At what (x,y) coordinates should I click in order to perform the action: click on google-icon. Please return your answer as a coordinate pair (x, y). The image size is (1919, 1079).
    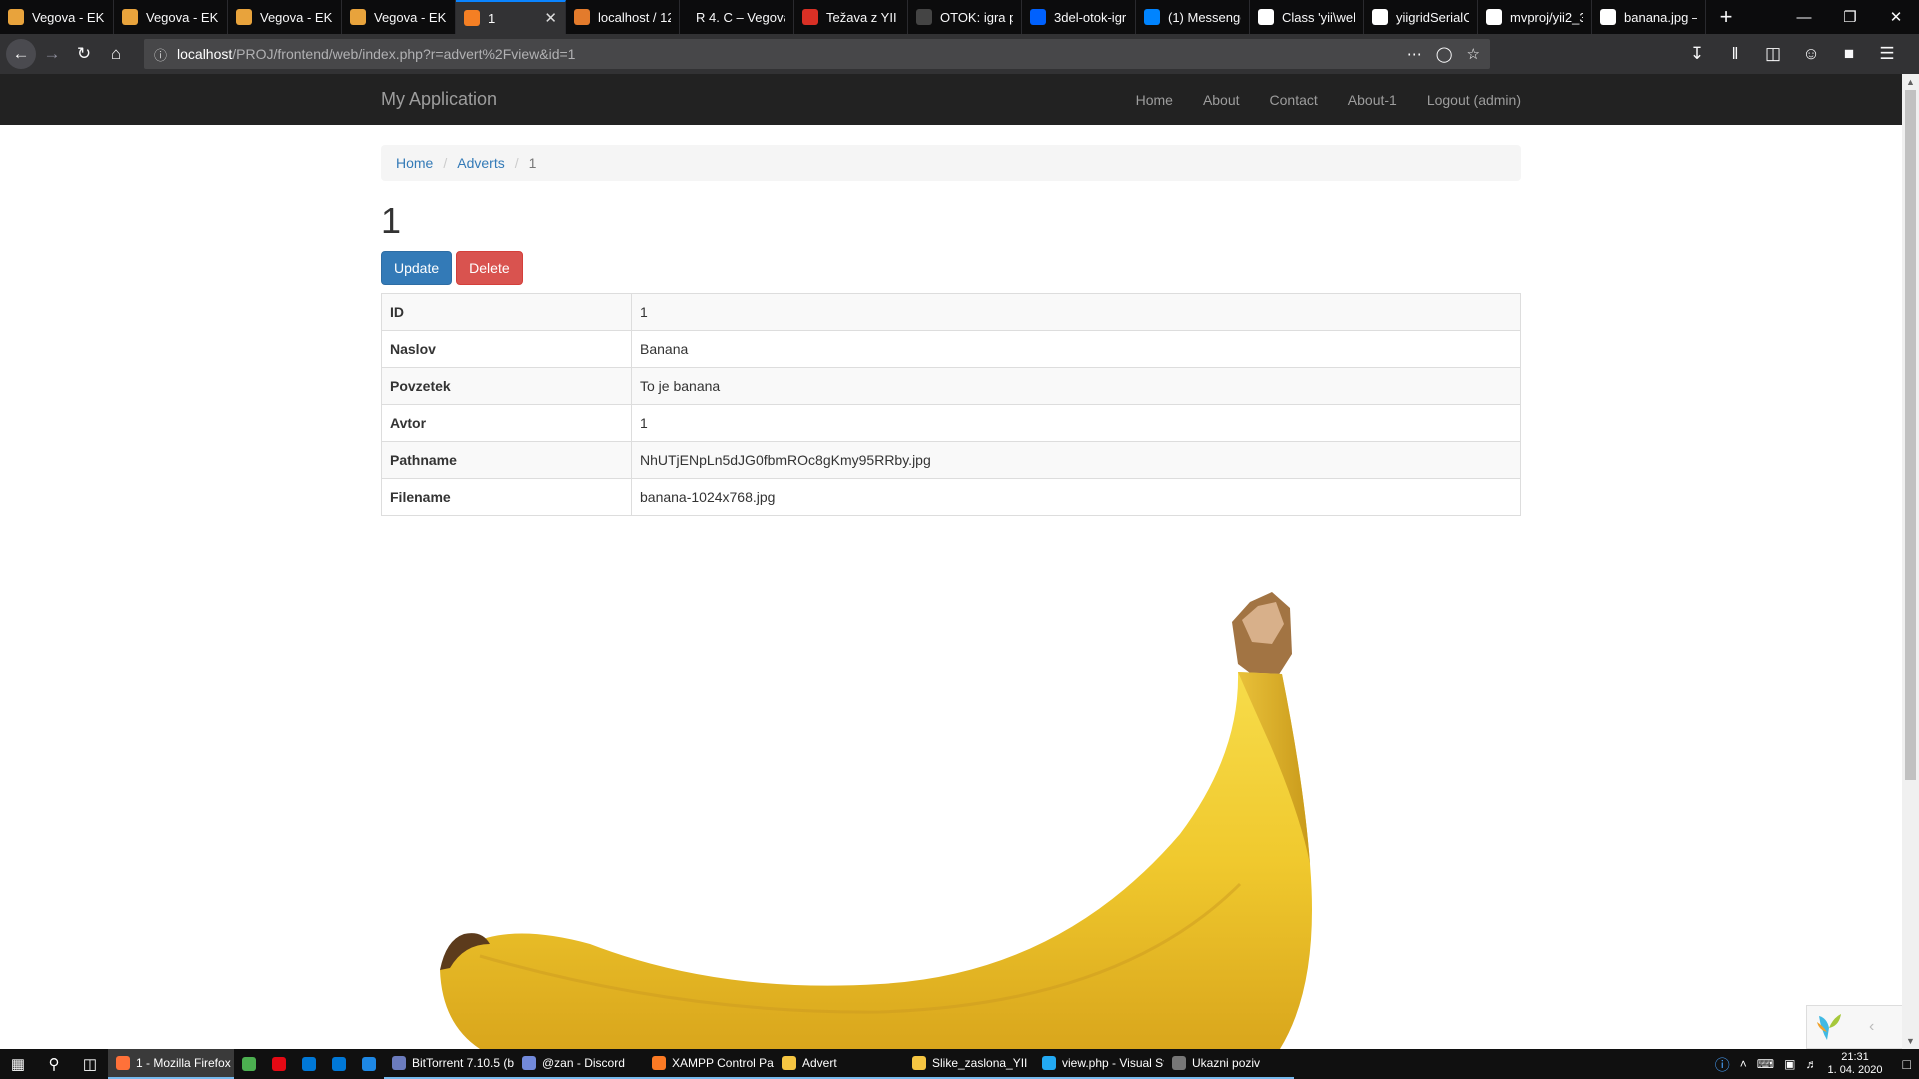
    Looking at the image, I should click on (1380, 17).